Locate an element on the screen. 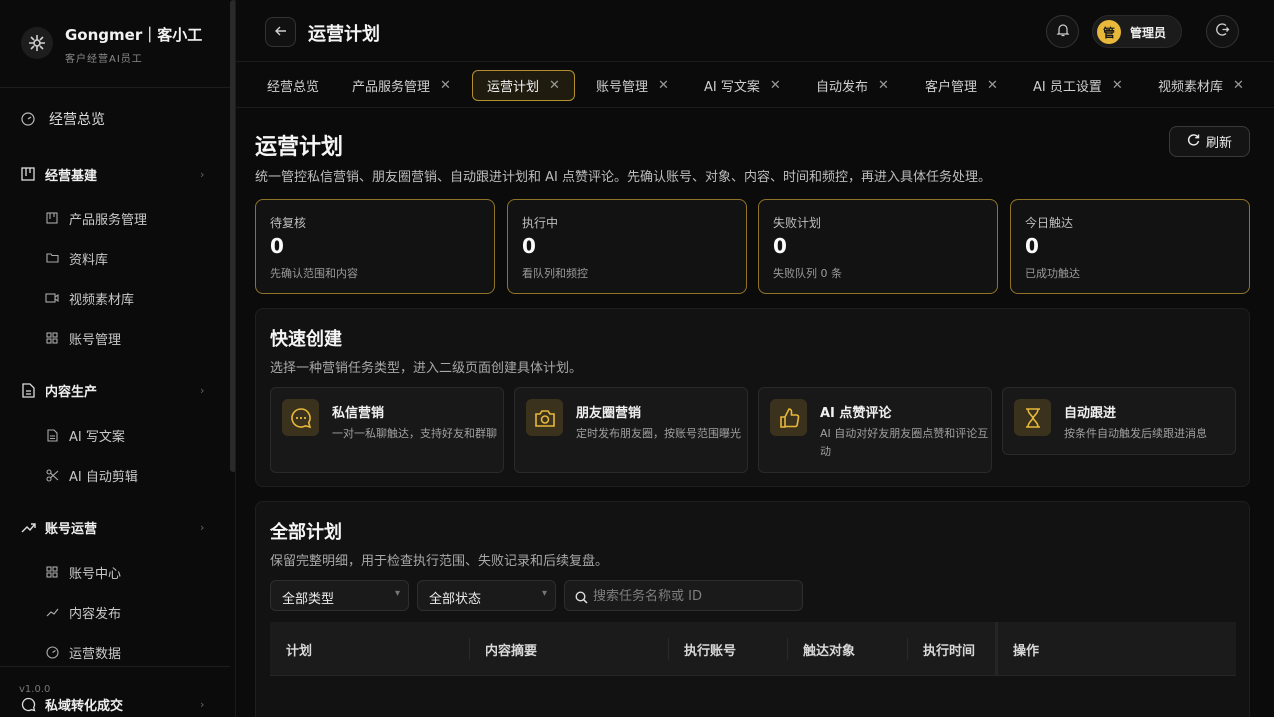  document-icon is located at coordinates (28, 390).